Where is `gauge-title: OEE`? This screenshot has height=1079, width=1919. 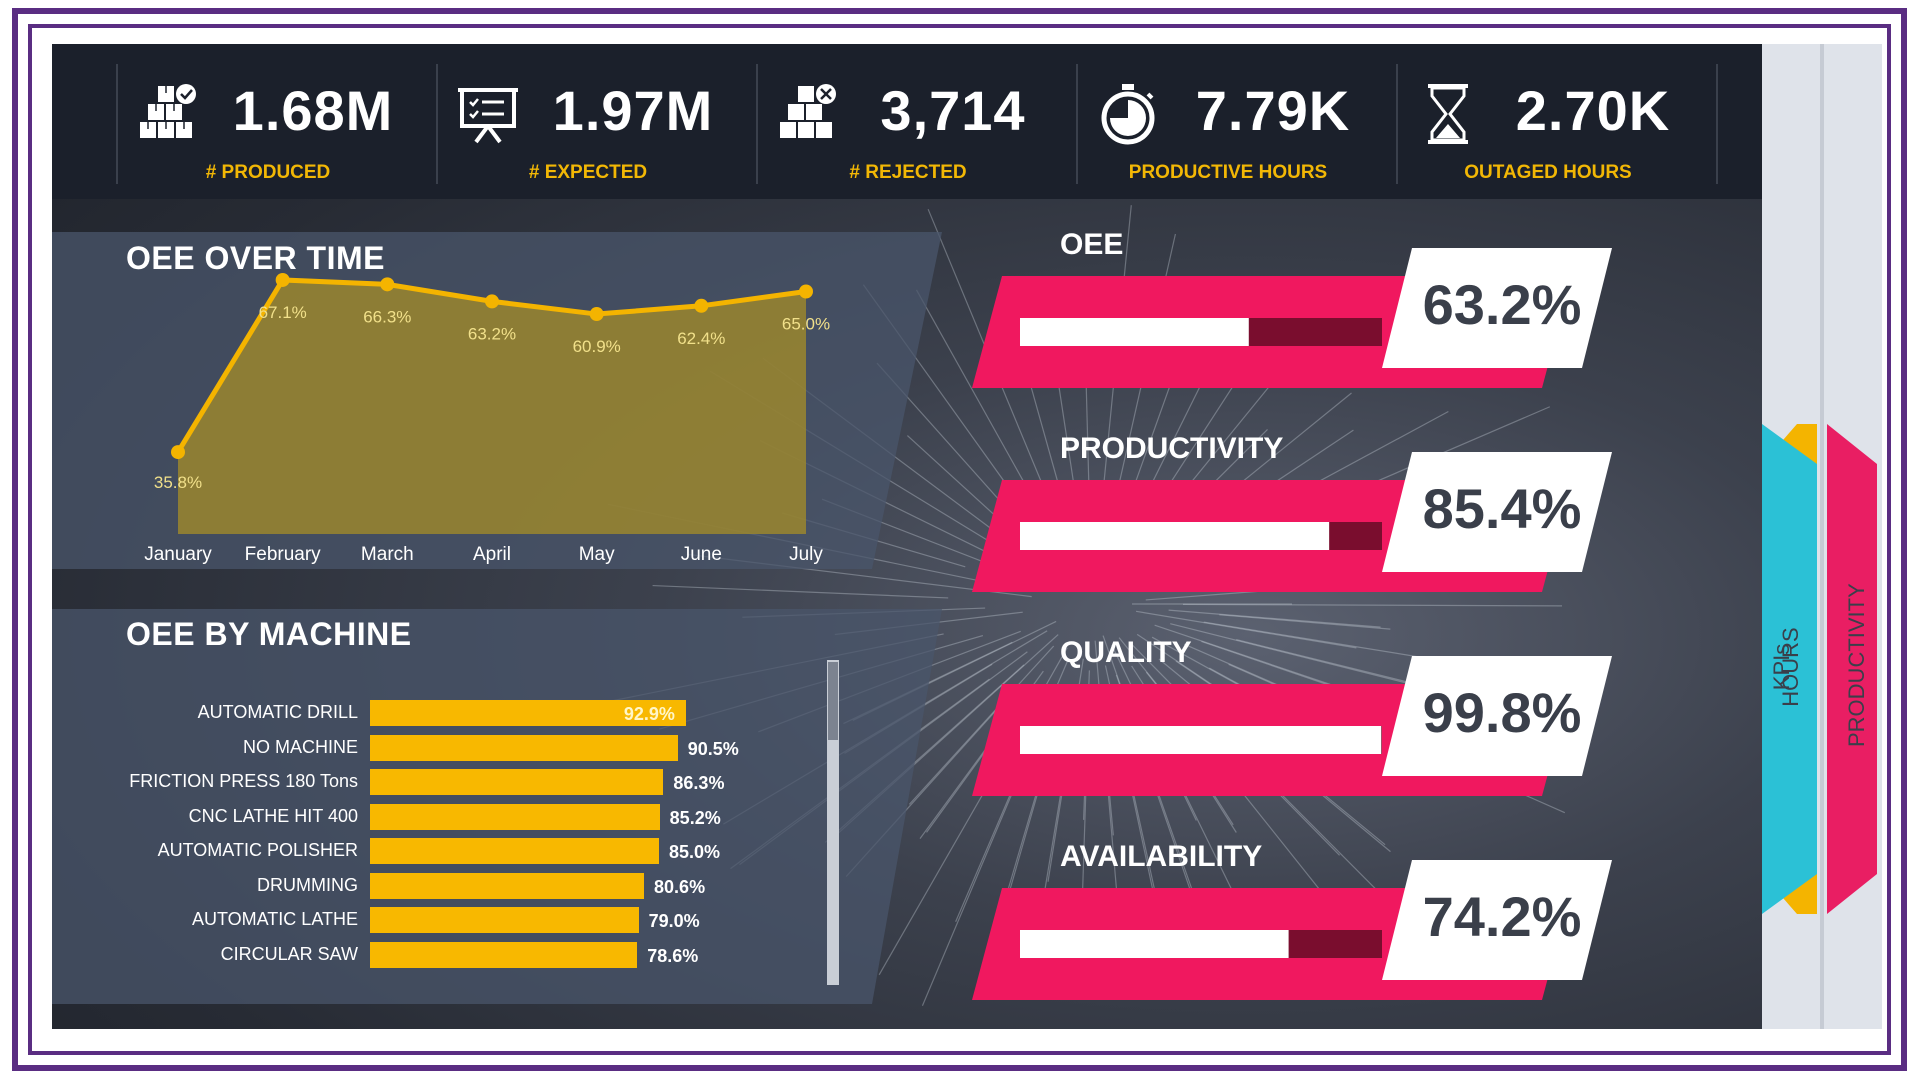
gauge-title: OEE is located at coordinates (1092, 244).